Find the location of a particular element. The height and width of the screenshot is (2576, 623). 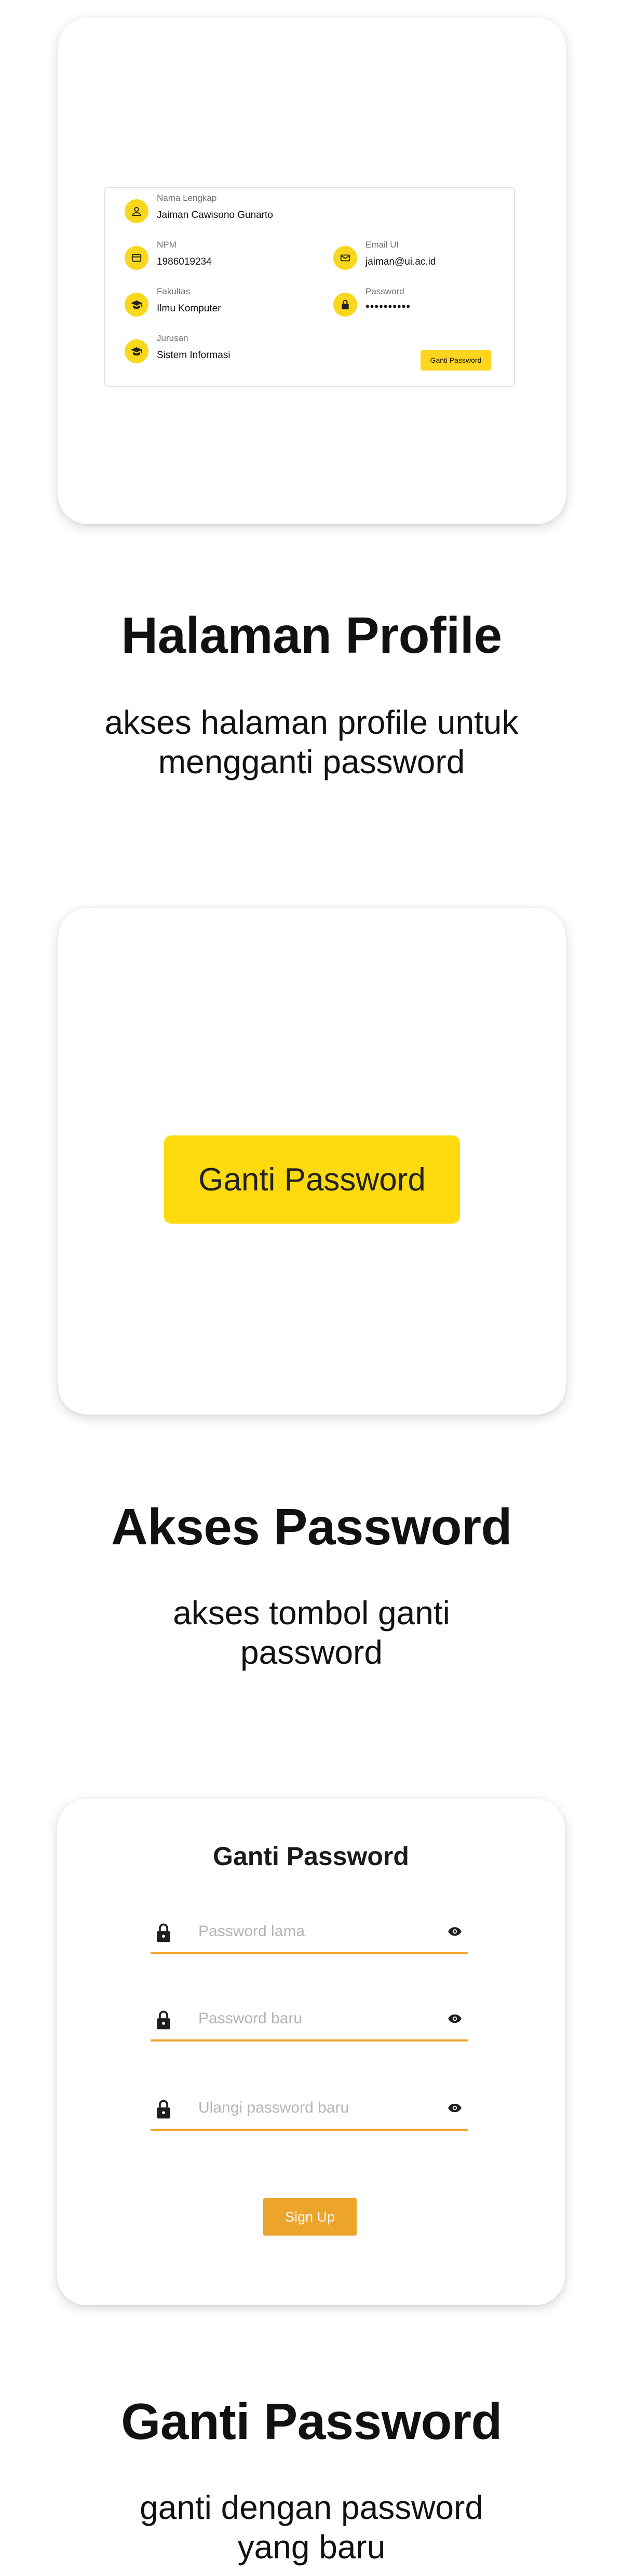

field-label: NPM is located at coordinates (167, 245).